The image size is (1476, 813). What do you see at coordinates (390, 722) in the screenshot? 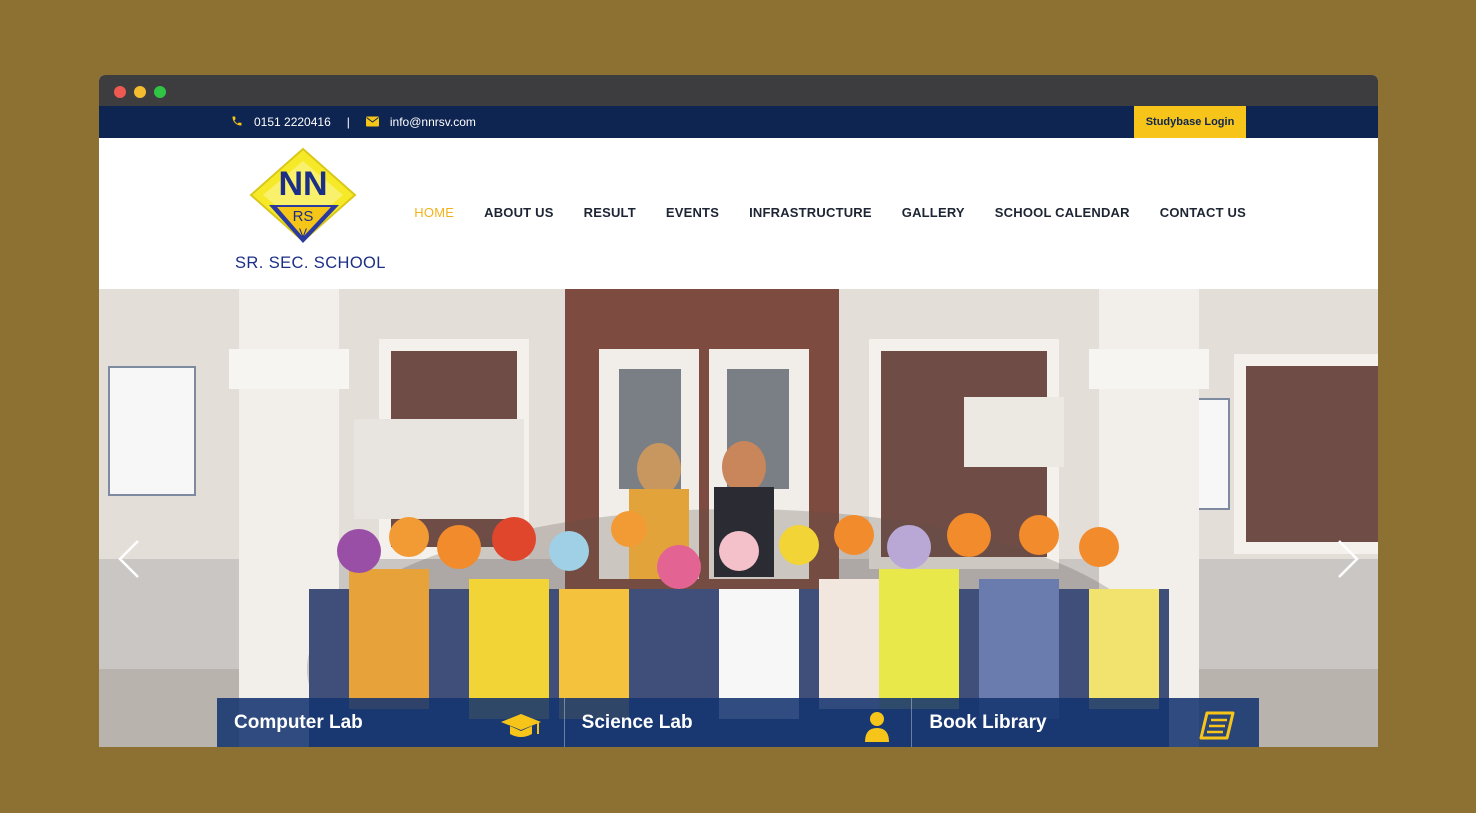
I see `feature-computer-lab: Computer Lab` at bounding box center [390, 722].